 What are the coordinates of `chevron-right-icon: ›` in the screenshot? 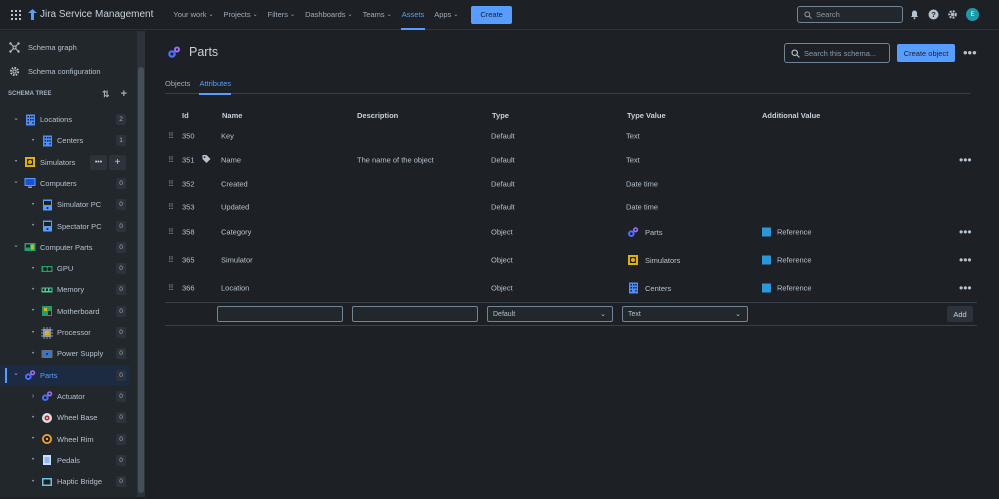 It's located at (33, 396).